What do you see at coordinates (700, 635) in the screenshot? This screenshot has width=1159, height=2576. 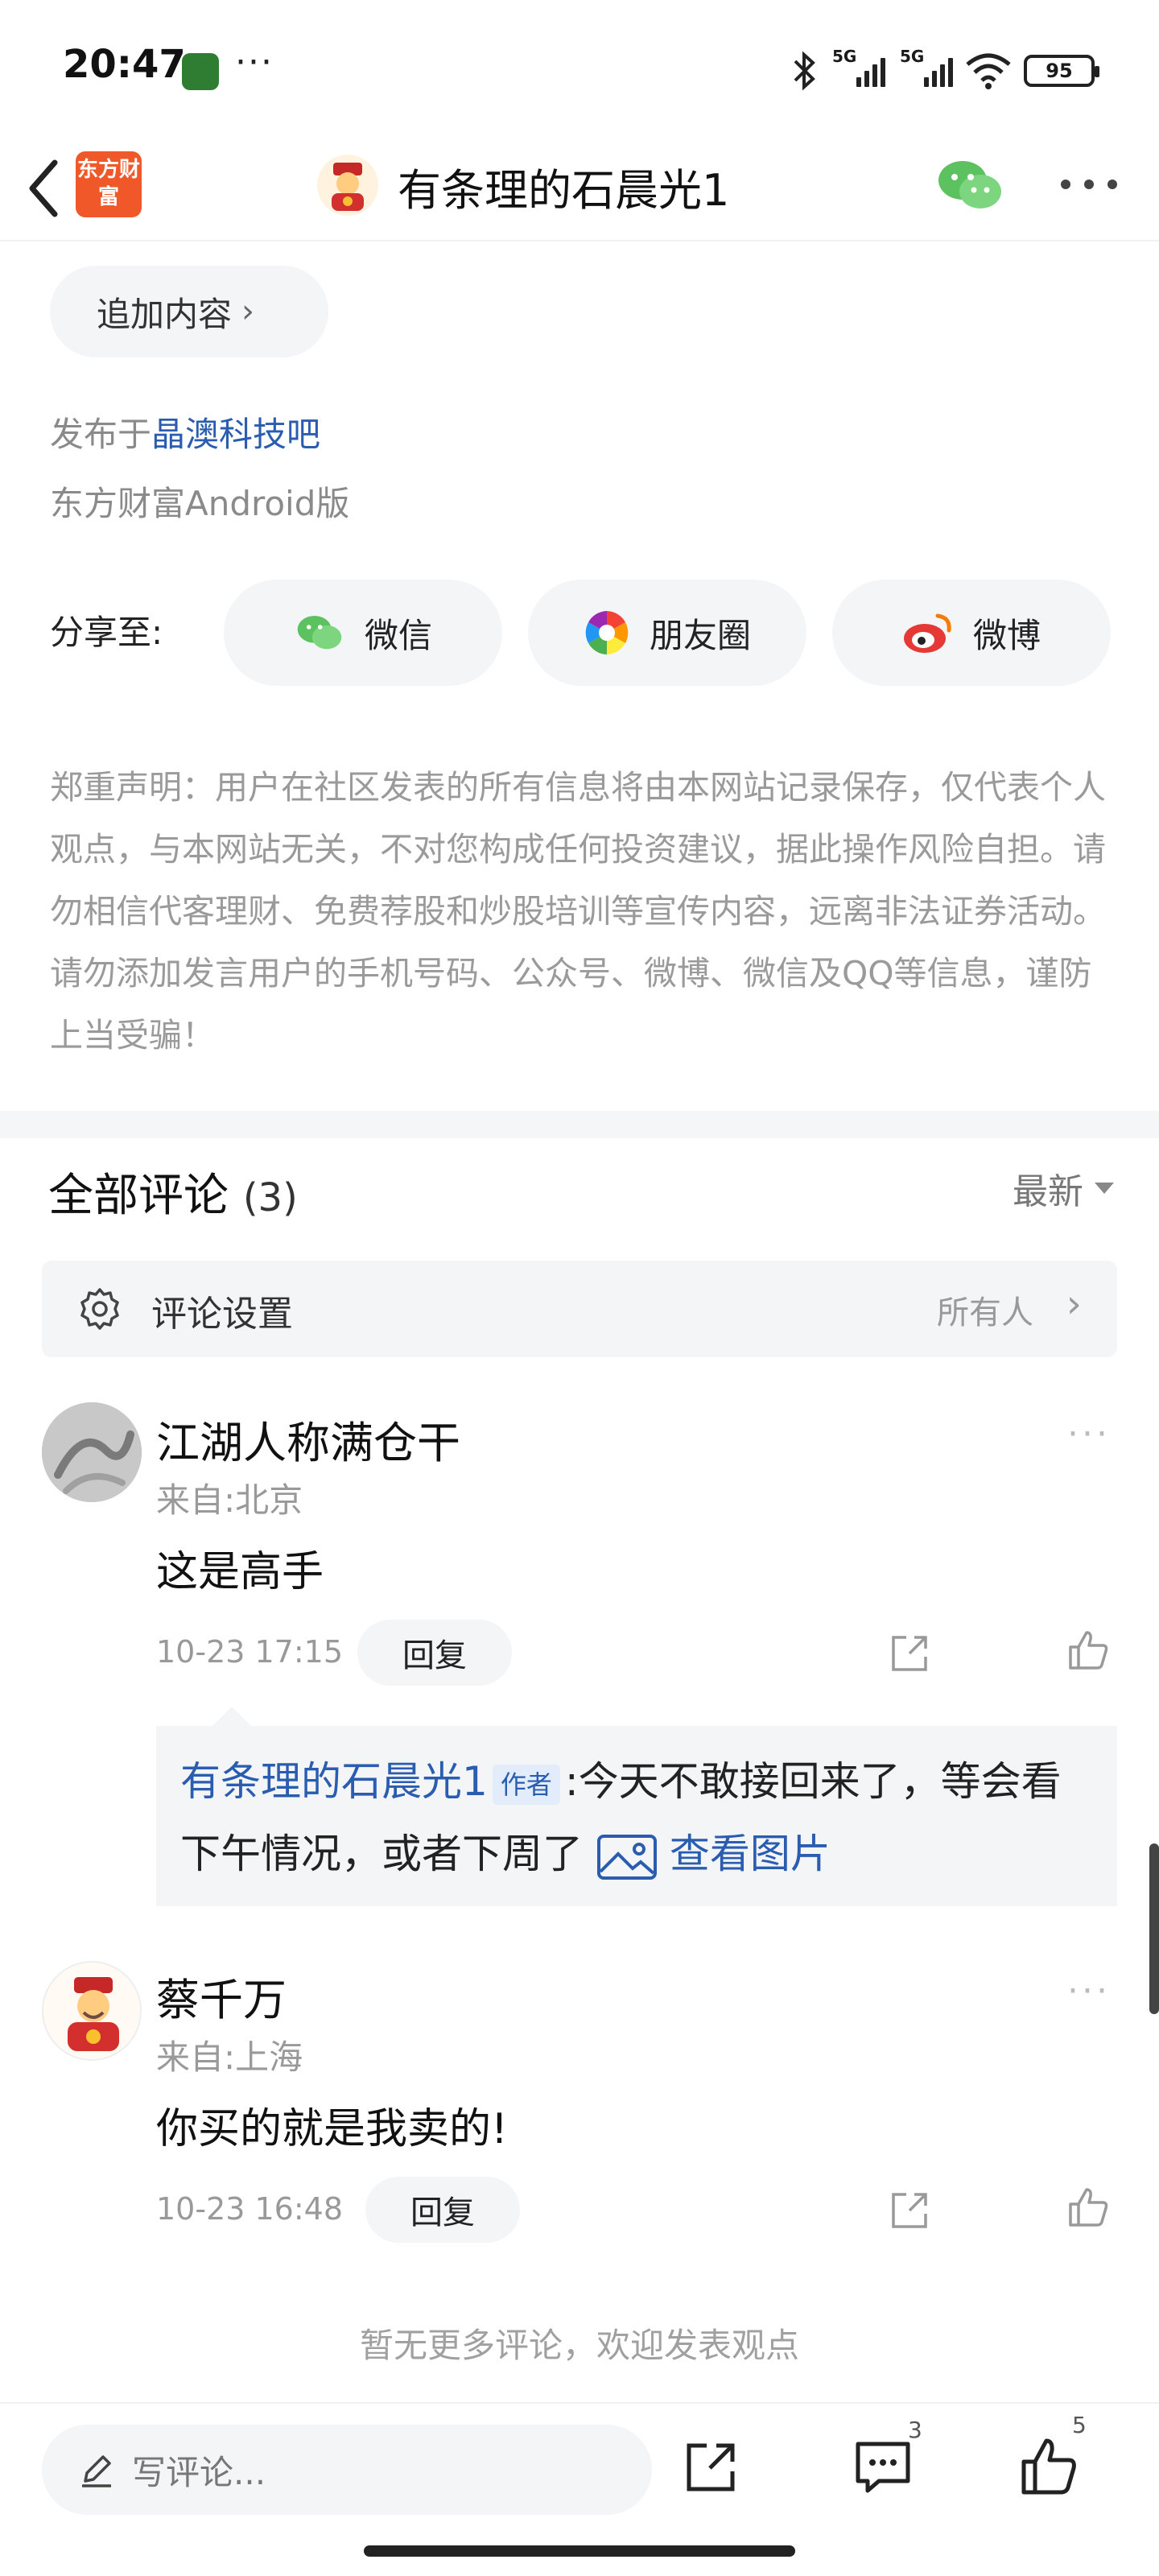 I see `share-moments-label: 朋友圈` at bounding box center [700, 635].